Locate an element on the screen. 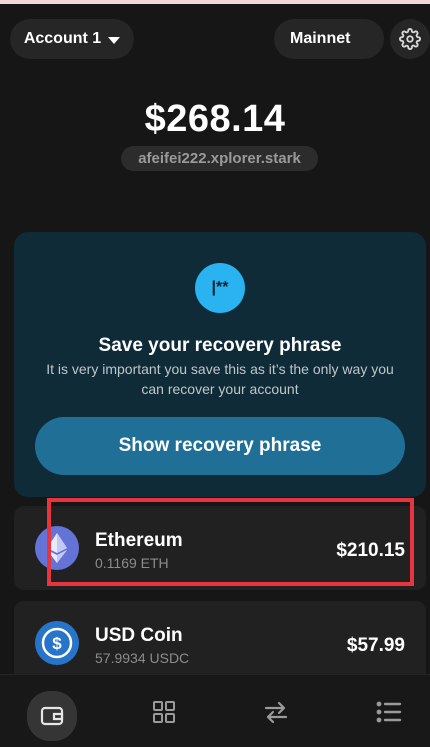  account-selector-button: Account 1 is located at coordinates (72, 39).